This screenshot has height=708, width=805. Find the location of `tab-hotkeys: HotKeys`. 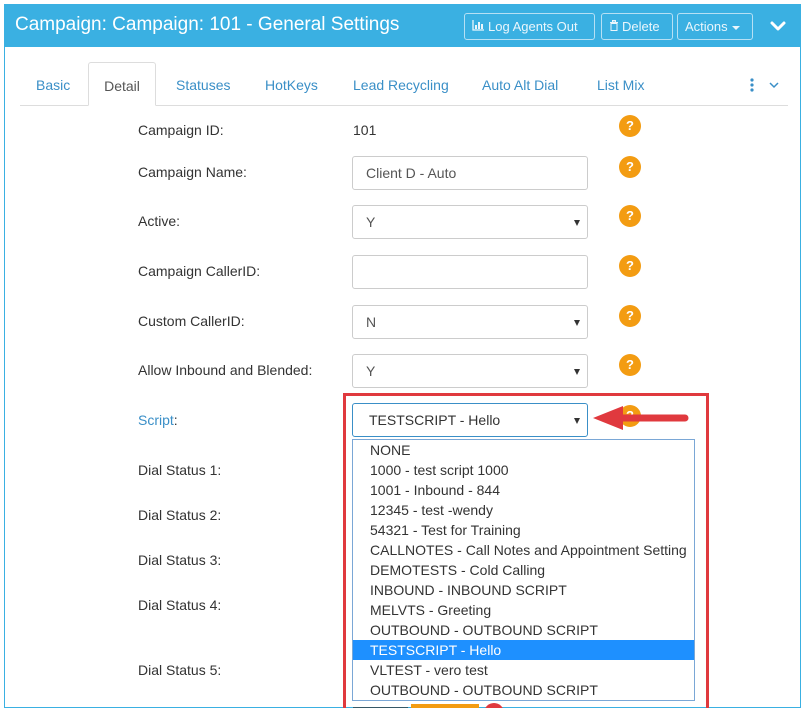

tab-hotkeys: HotKeys is located at coordinates (291, 84).